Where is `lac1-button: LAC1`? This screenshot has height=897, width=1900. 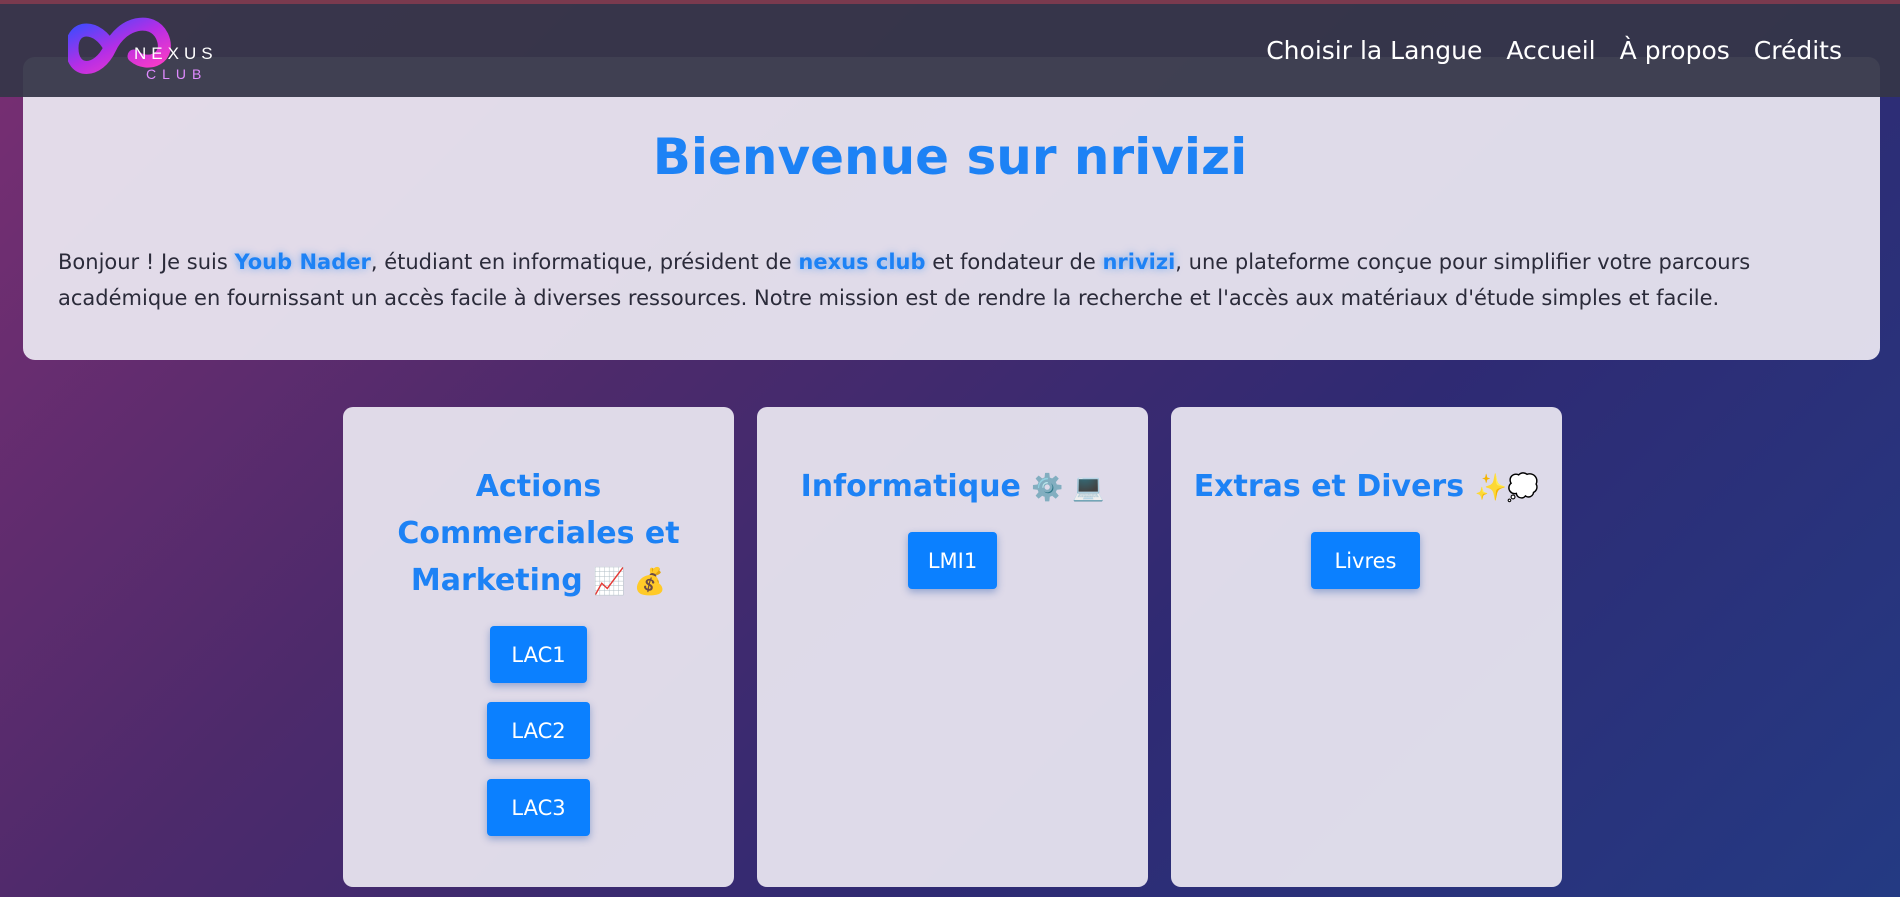
lac1-button: LAC1 is located at coordinates (538, 654).